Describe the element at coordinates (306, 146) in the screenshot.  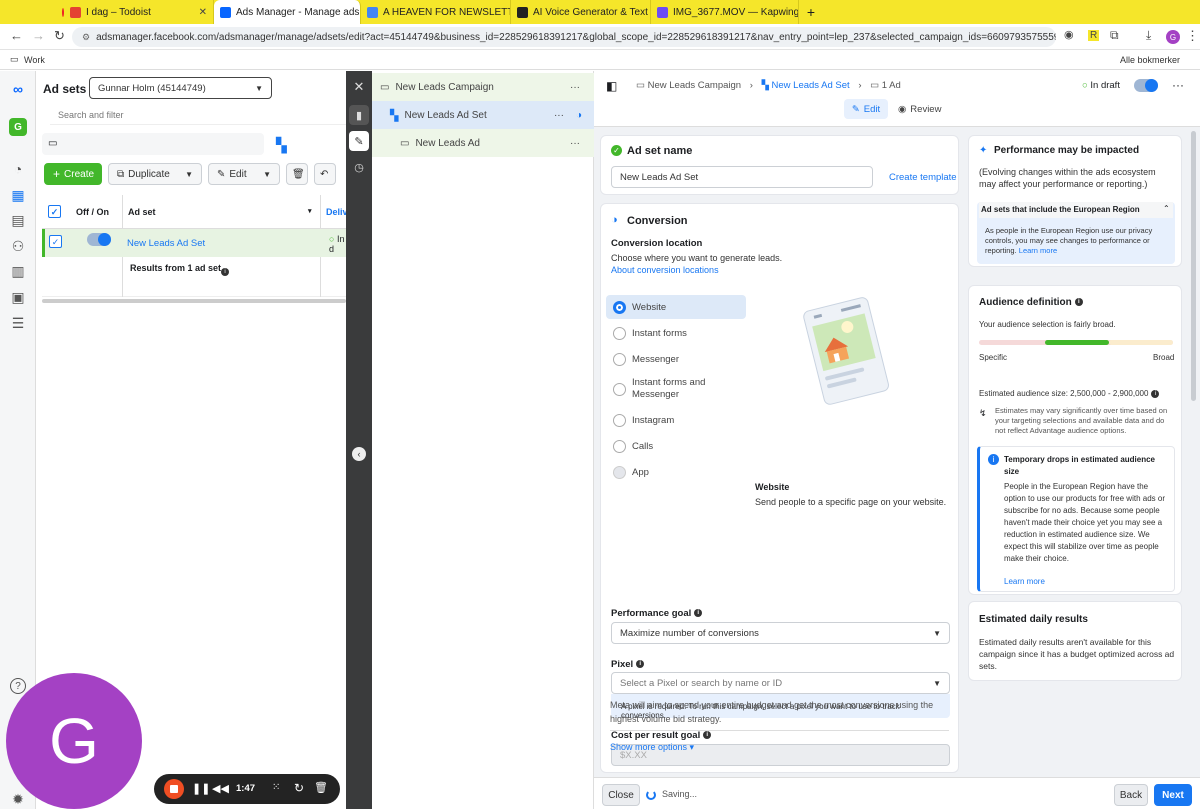
I see `adsets-tab: ▚` at that location.